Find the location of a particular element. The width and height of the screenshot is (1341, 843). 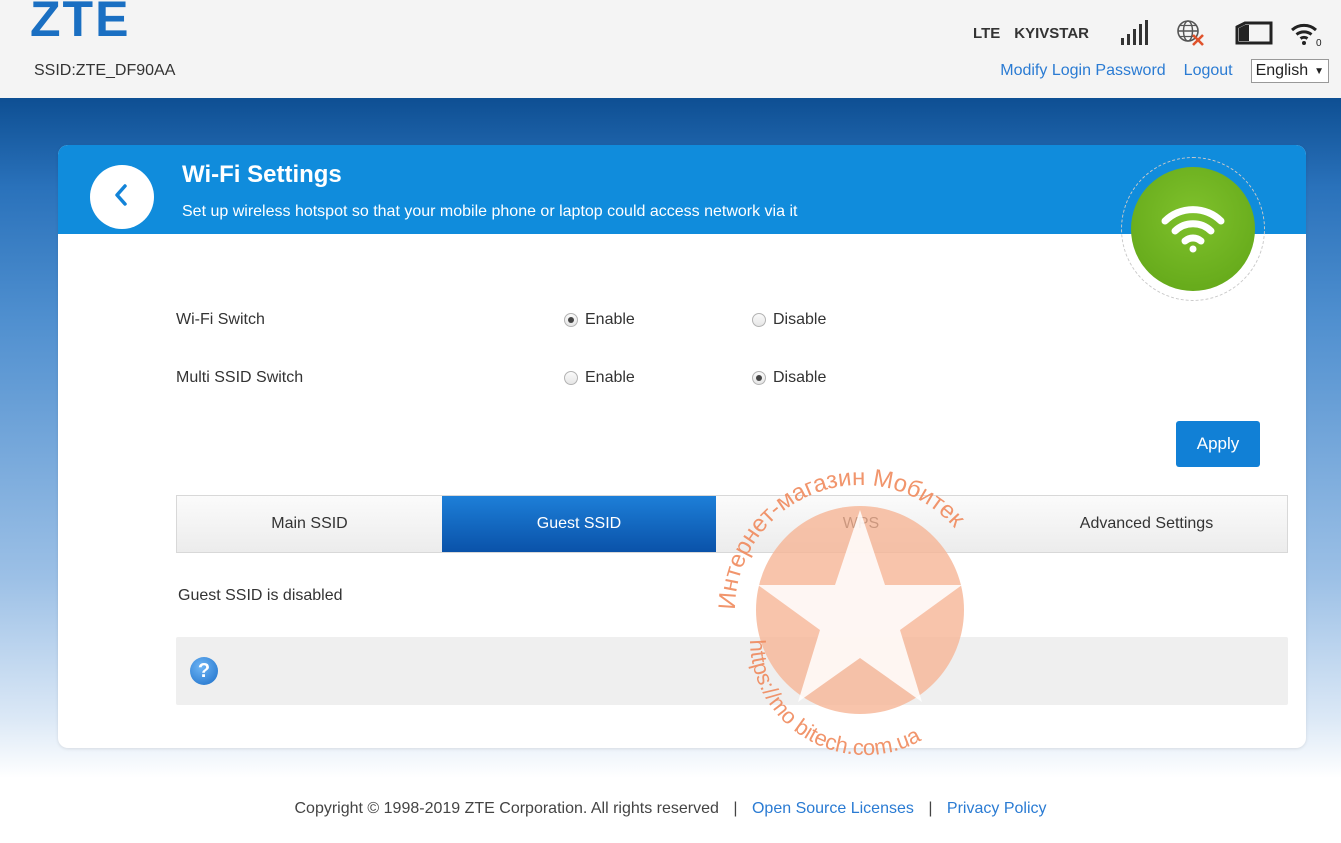

open-source-licenses-link: Open Source Licenses is located at coordinates (833, 808).